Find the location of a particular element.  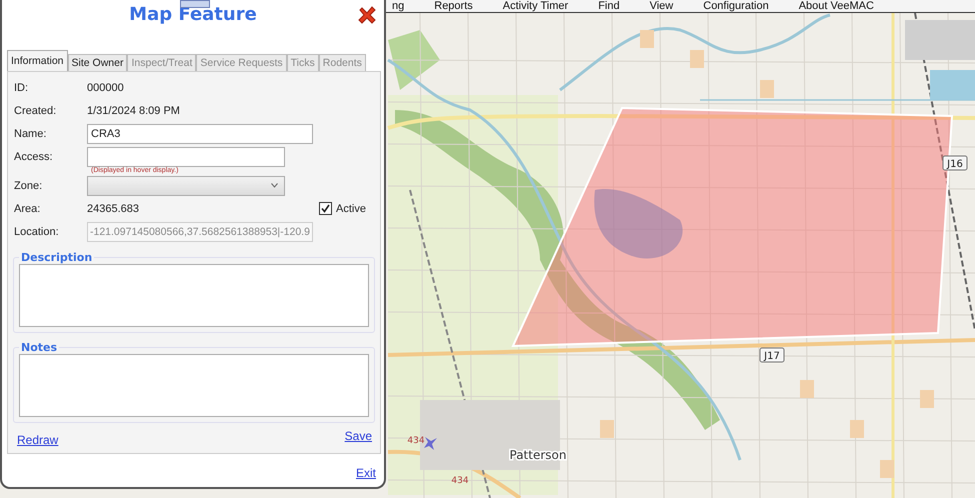

field-label: Area: is located at coordinates (26, 208).